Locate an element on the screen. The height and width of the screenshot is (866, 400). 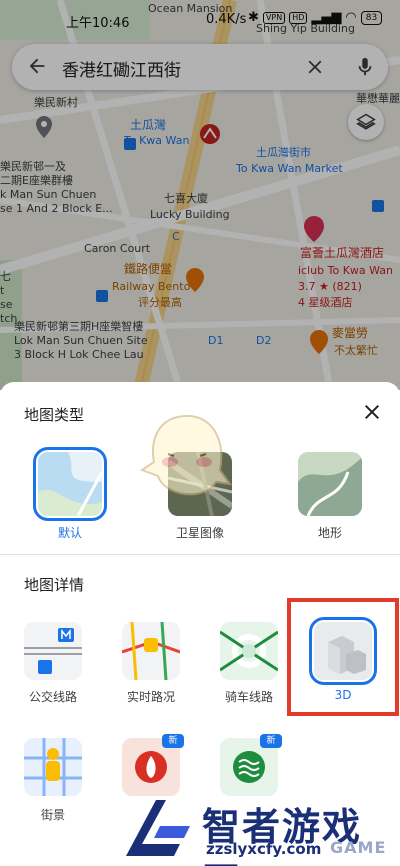
detail-transit is located at coordinates (53, 651).